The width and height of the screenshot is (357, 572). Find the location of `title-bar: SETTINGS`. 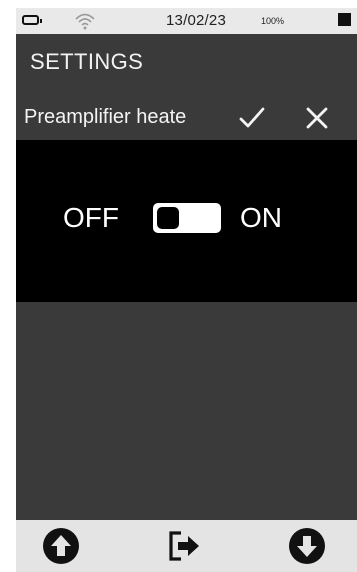

title-bar: SETTINGS is located at coordinates (186, 65).